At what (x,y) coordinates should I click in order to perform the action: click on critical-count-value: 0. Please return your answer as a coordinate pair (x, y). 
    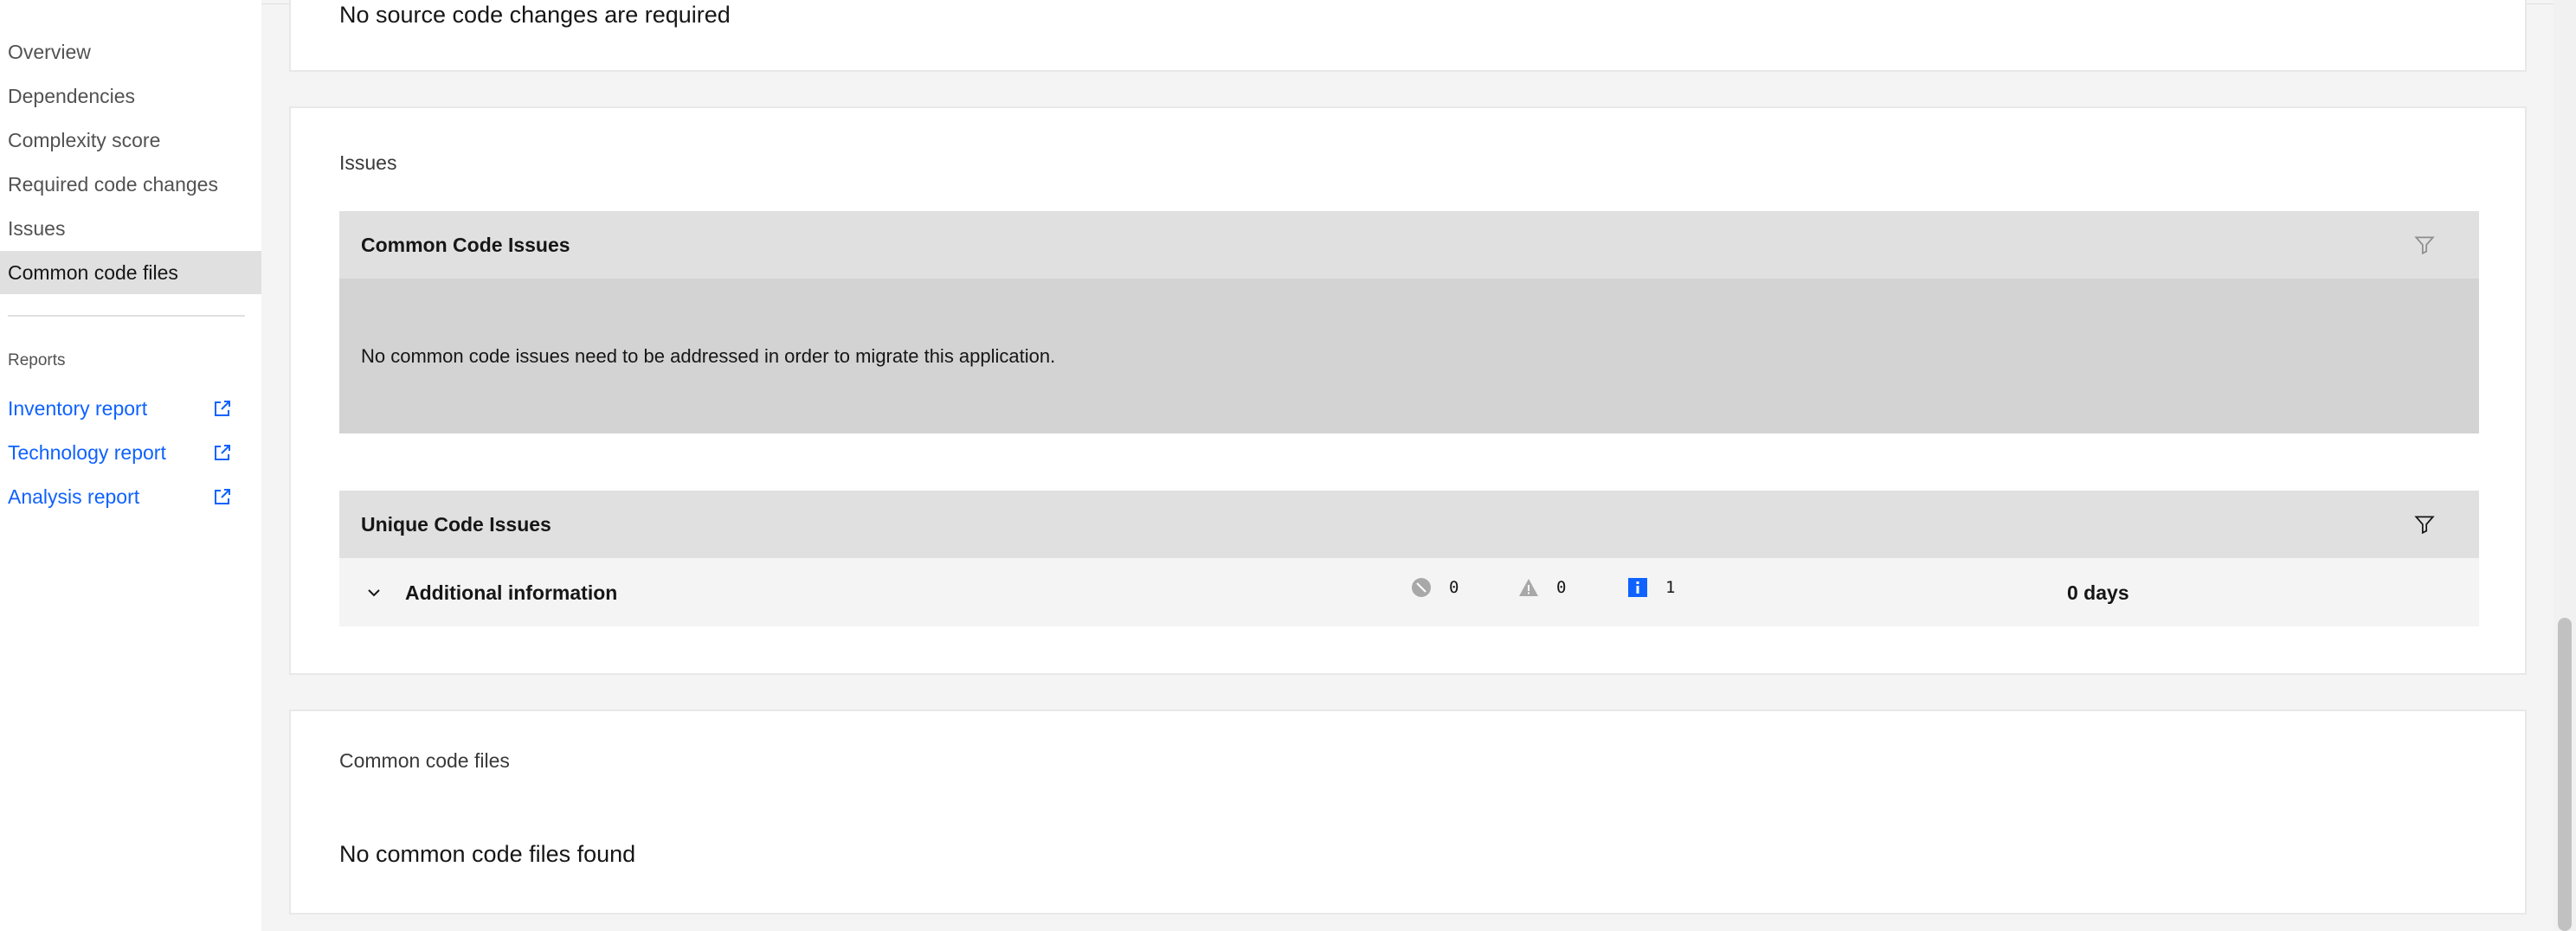
    Looking at the image, I should click on (1454, 587).